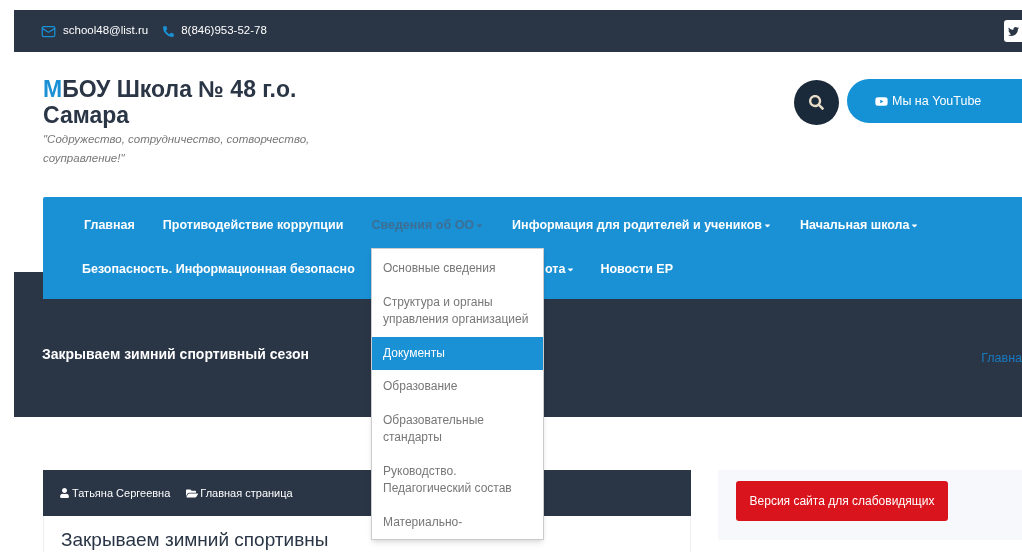 This screenshot has width=1022, height=552. What do you see at coordinates (842, 501) in the screenshot?
I see `accessibility-button: Версия сайта для слабовидящих` at bounding box center [842, 501].